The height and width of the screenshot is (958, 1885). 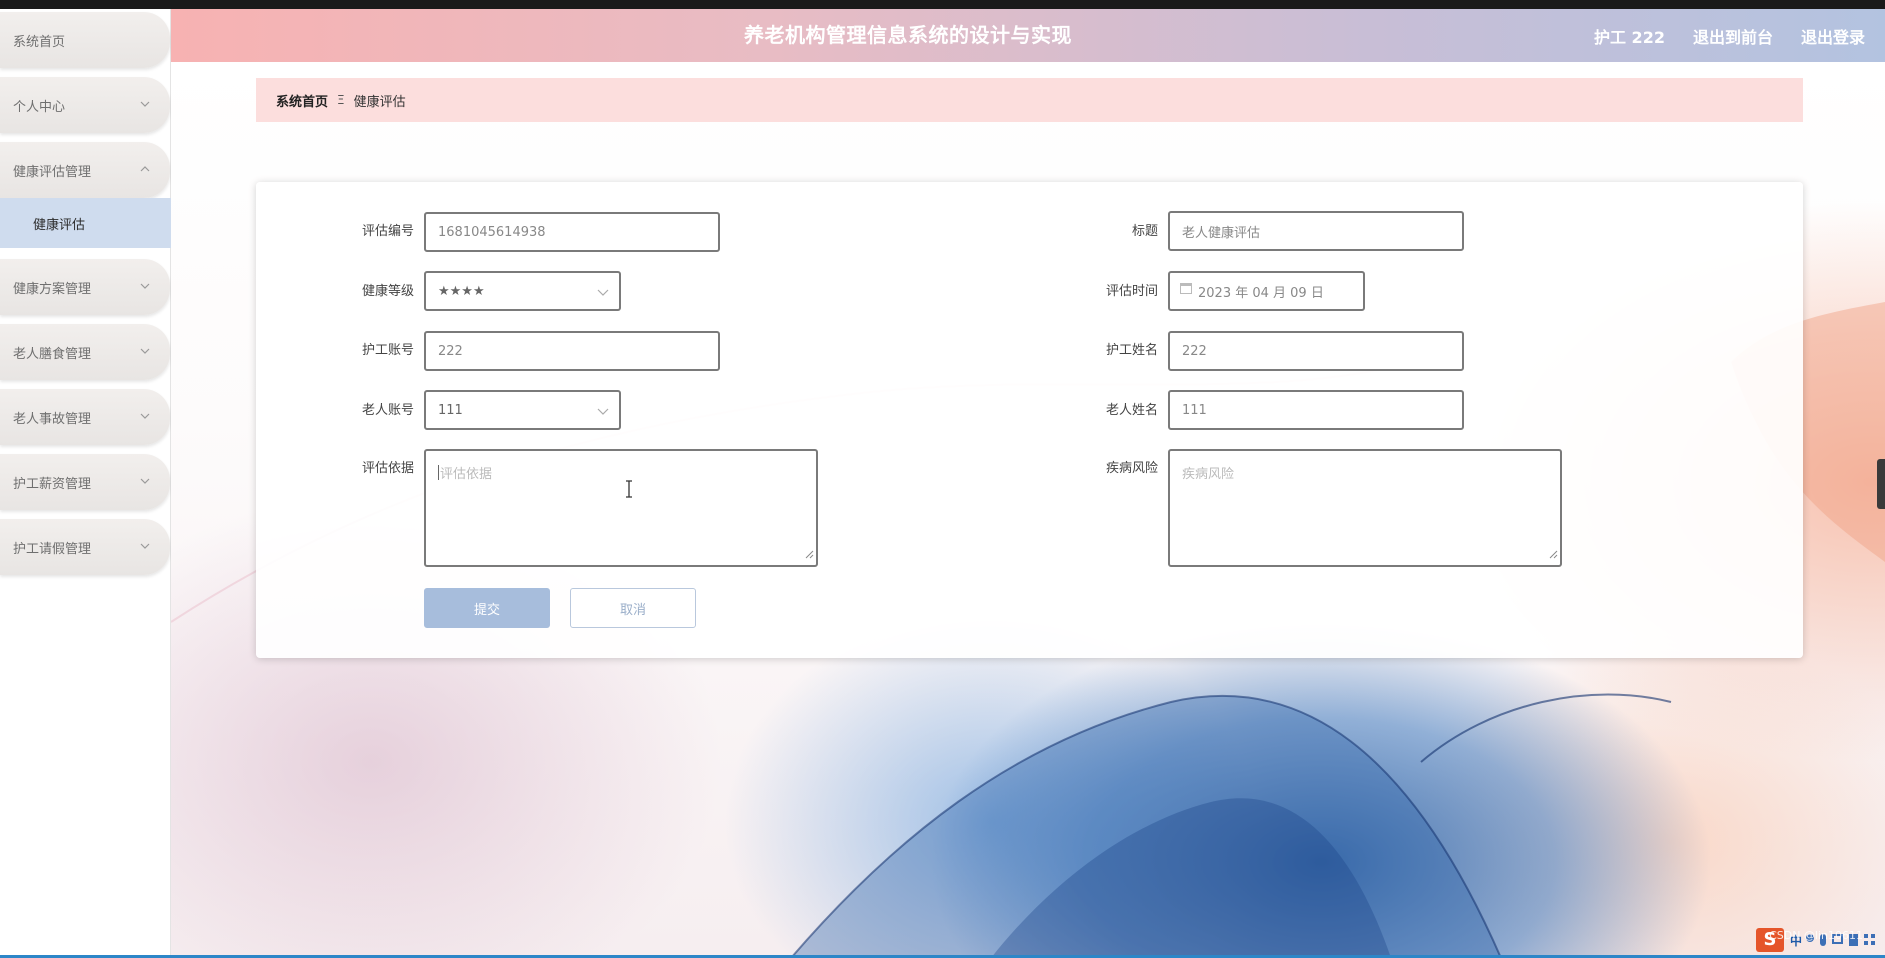 What do you see at coordinates (387, 231) in the screenshot?
I see `assess-no-label: 评估编号` at bounding box center [387, 231].